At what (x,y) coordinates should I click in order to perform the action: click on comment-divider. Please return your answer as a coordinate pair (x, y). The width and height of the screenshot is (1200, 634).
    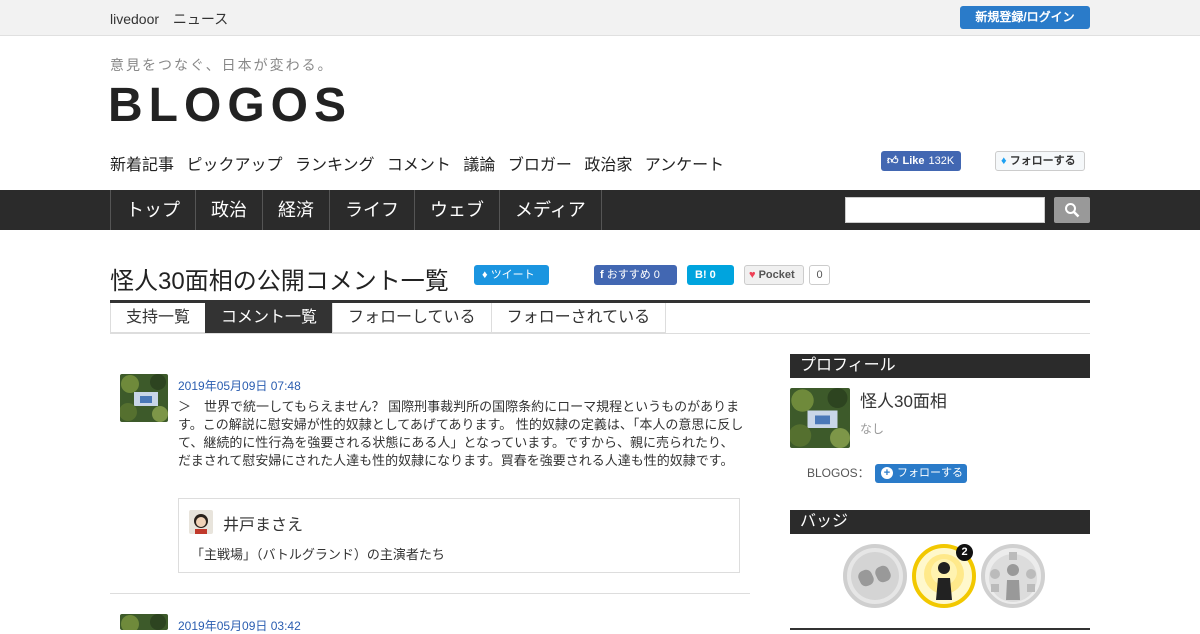
    Looking at the image, I should click on (430, 593).